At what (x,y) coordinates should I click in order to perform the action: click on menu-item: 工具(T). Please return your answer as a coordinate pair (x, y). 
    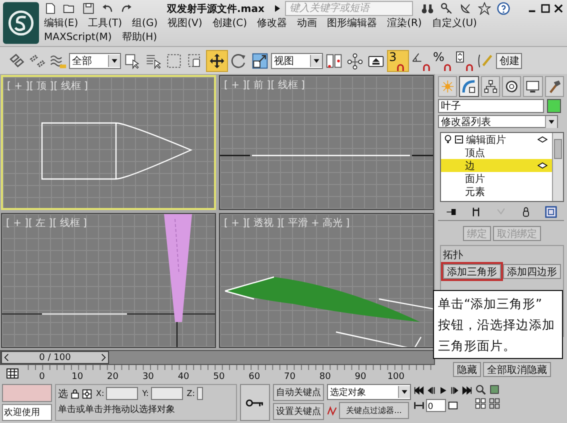
    Looking at the image, I should click on (105, 24).